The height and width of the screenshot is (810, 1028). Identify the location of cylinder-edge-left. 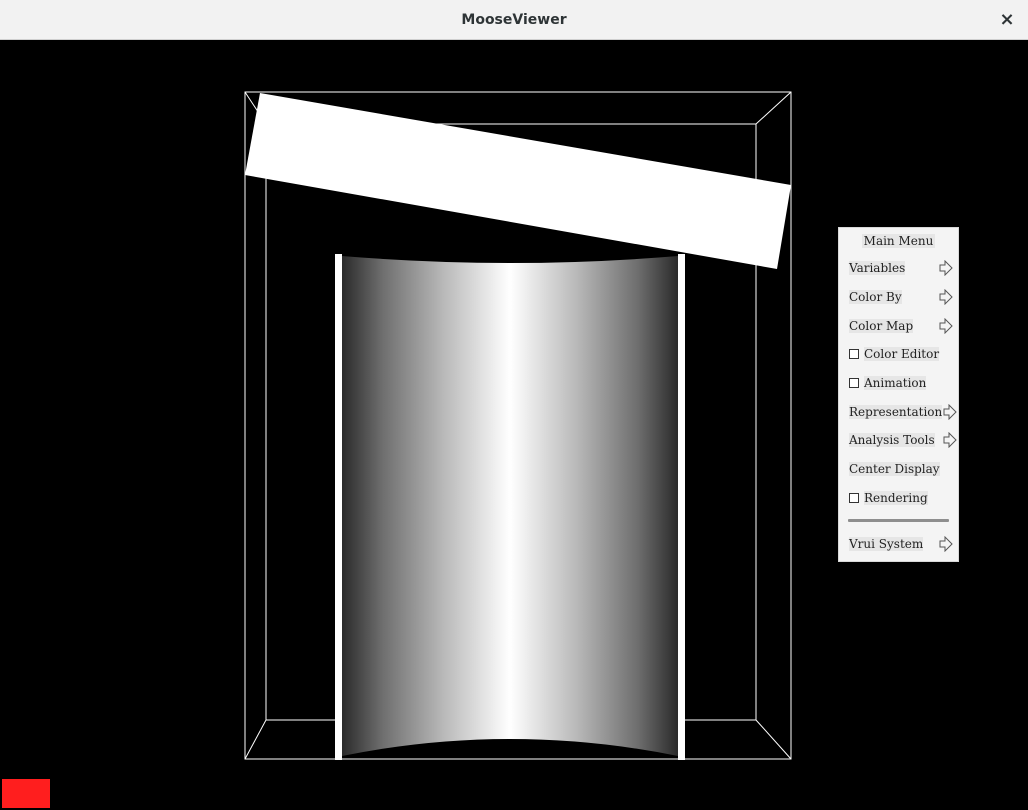
(338, 507).